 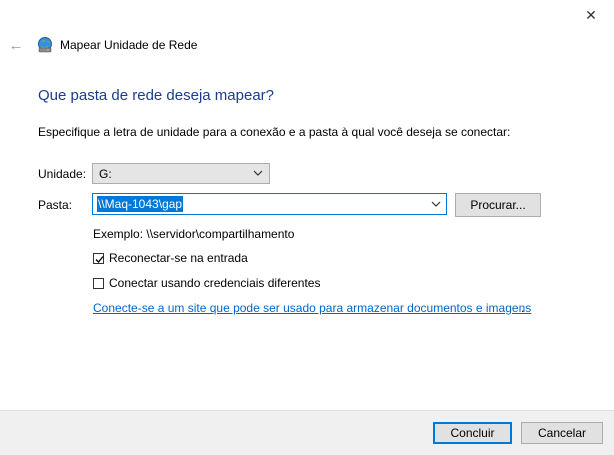 What do you see at coordinates (156, 95) in the screenshot?
I see `page-title: Que pasta de rede deseja mapear?` at bounding box center [156, 95].